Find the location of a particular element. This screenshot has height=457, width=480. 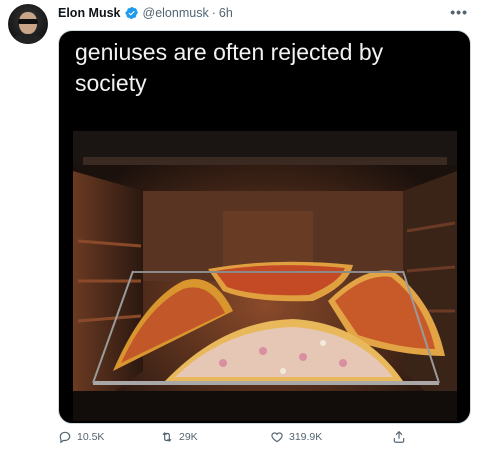

more-horizontal-icon: ••• is located at coordinates (459, 12).